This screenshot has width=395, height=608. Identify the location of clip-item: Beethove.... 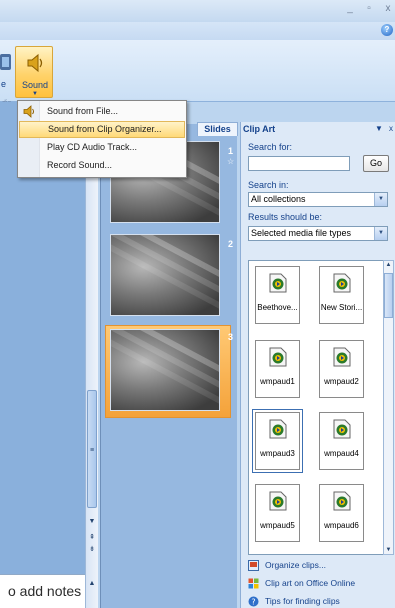
(277, 295).